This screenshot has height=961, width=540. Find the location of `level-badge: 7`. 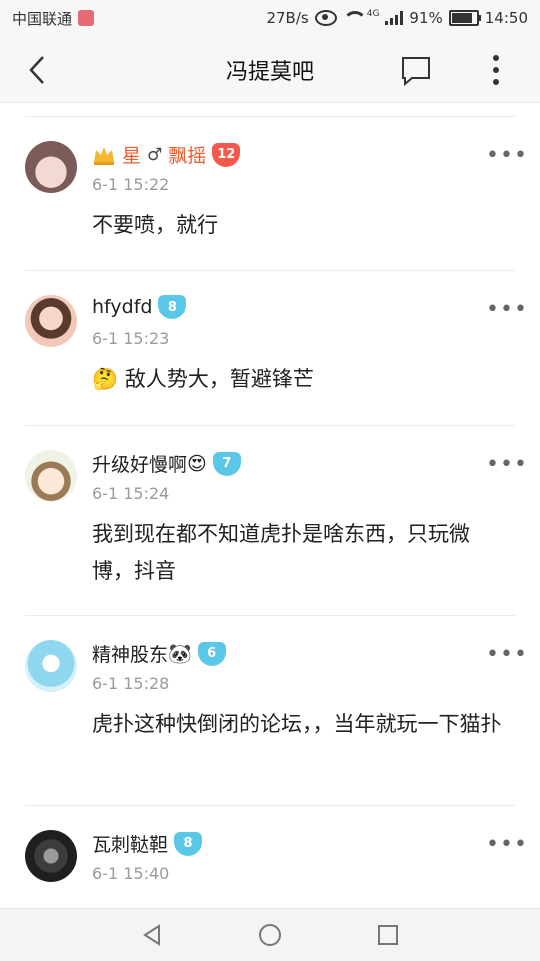

level-badge: 7 is located at coordinates (226, 463).